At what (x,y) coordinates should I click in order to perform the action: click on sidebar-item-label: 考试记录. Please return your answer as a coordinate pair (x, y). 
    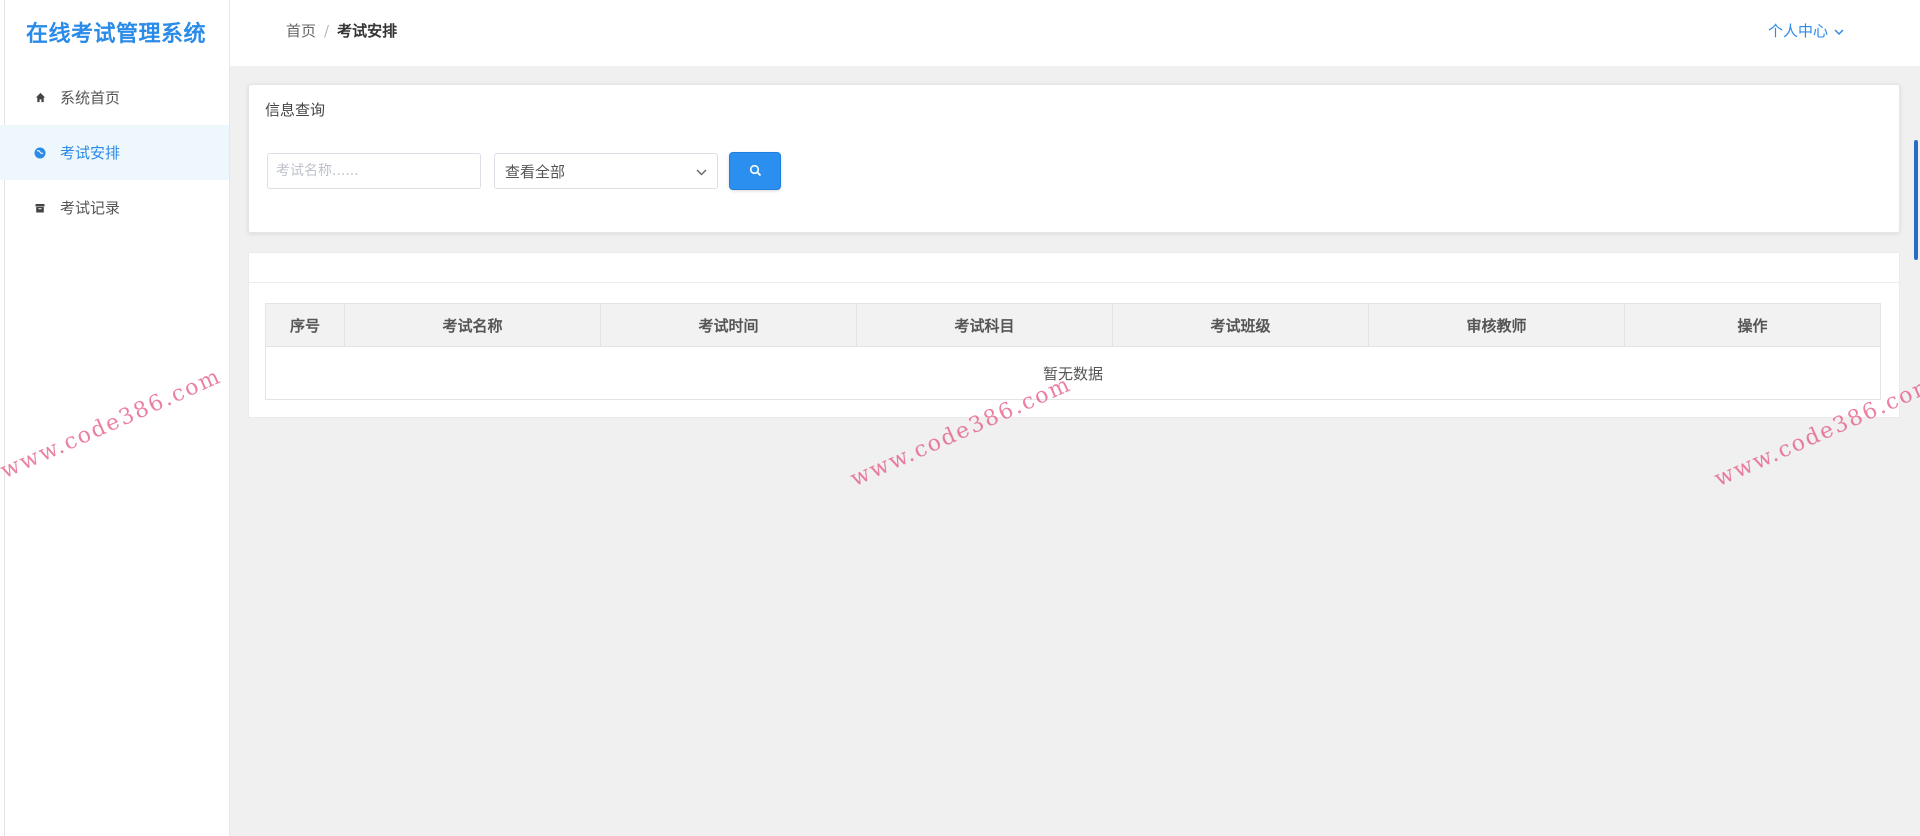
    Looking at the image, I should click on (90, 208).